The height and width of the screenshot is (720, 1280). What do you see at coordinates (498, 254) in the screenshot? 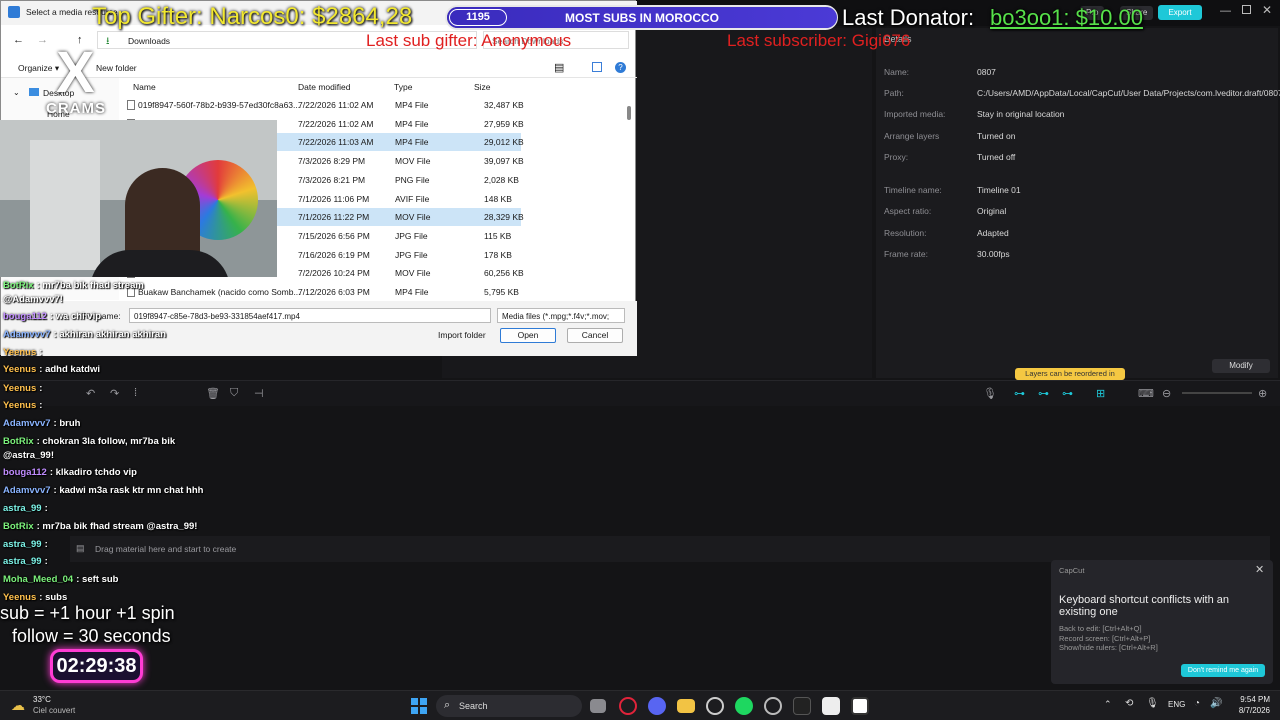
I see `file-size: 178 KB` at bounding box center [498, 254].